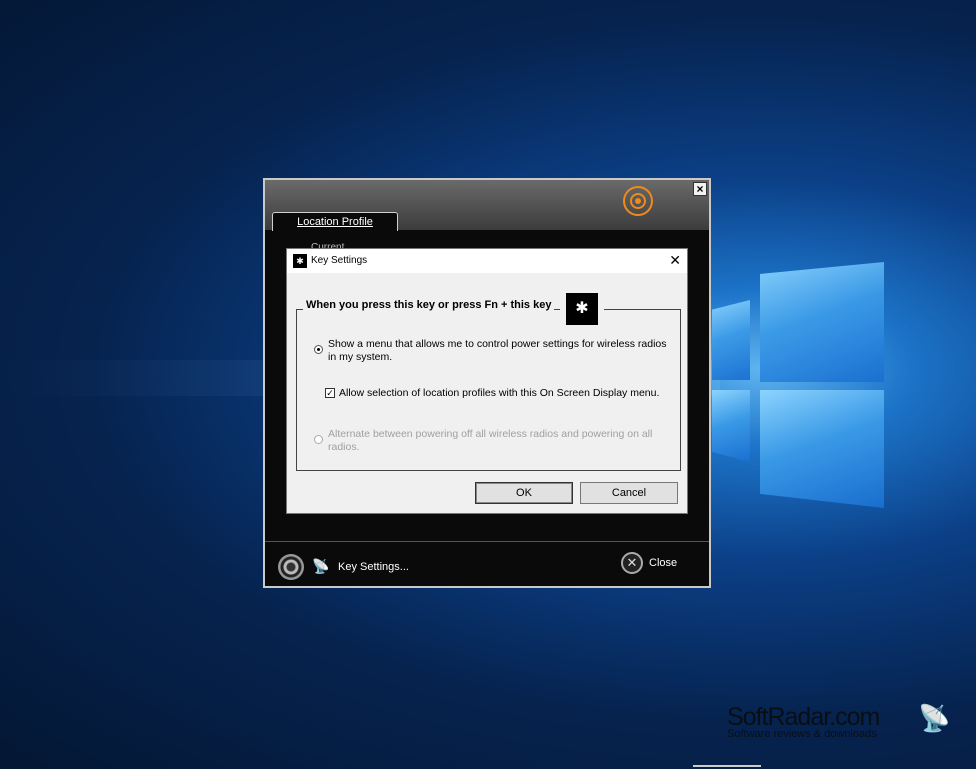 The height and width of the screenshot is (769, 976). I want to click on windows-logo-pane-bl, so click(731, 426).